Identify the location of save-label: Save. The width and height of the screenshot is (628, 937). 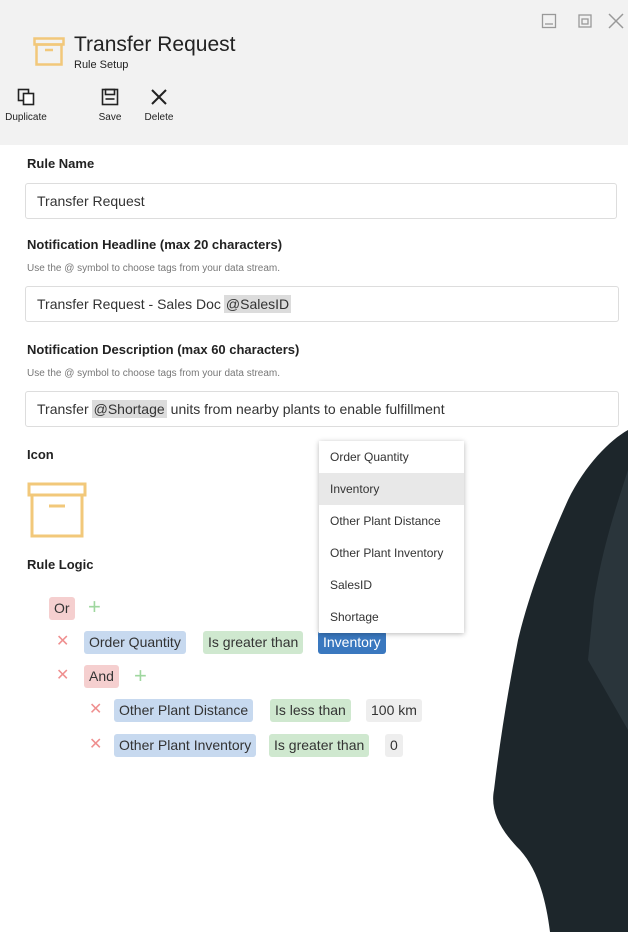
(110, 117).